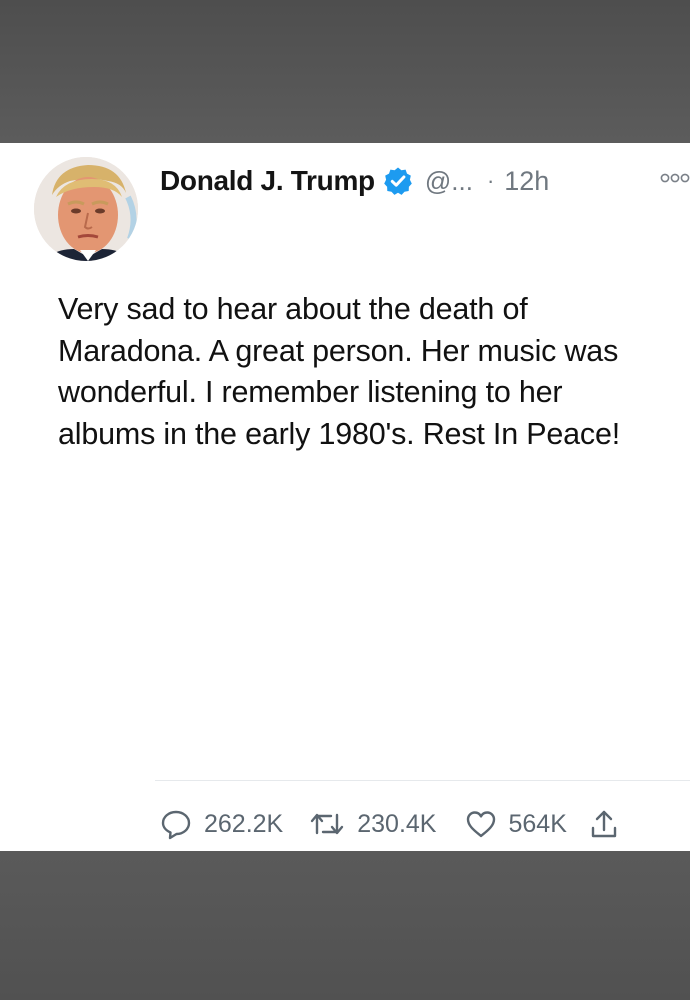 Image resolution: width=690 pixels, height=1000 pixels. What do you see at coordinates (345, 925) in the screenshot?
I see `bottom-background-band` at bounding box center [345, 925].